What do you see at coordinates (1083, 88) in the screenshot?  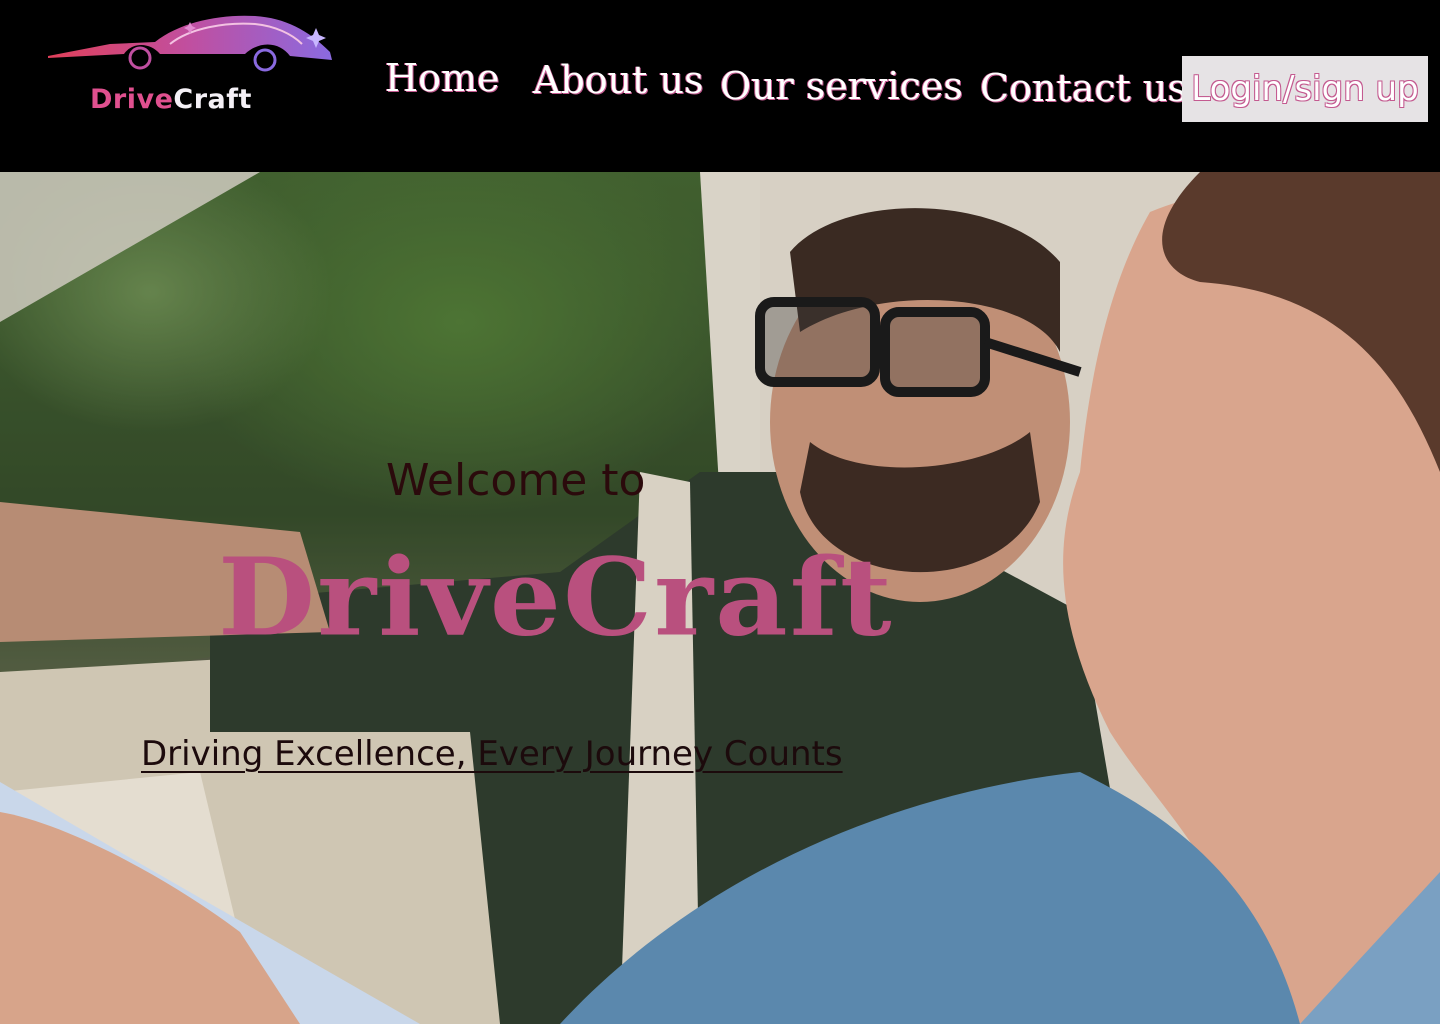 I see `nav-contact-link: Contact us` at bounding box center [1083, 88].